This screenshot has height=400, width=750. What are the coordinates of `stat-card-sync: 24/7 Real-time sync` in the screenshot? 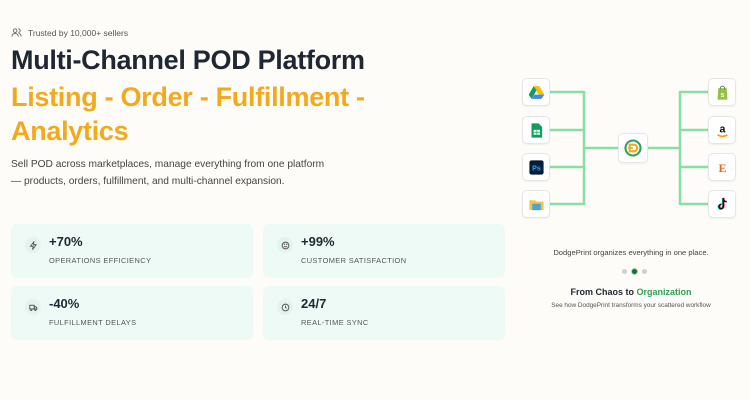 It's located at (384, 313).